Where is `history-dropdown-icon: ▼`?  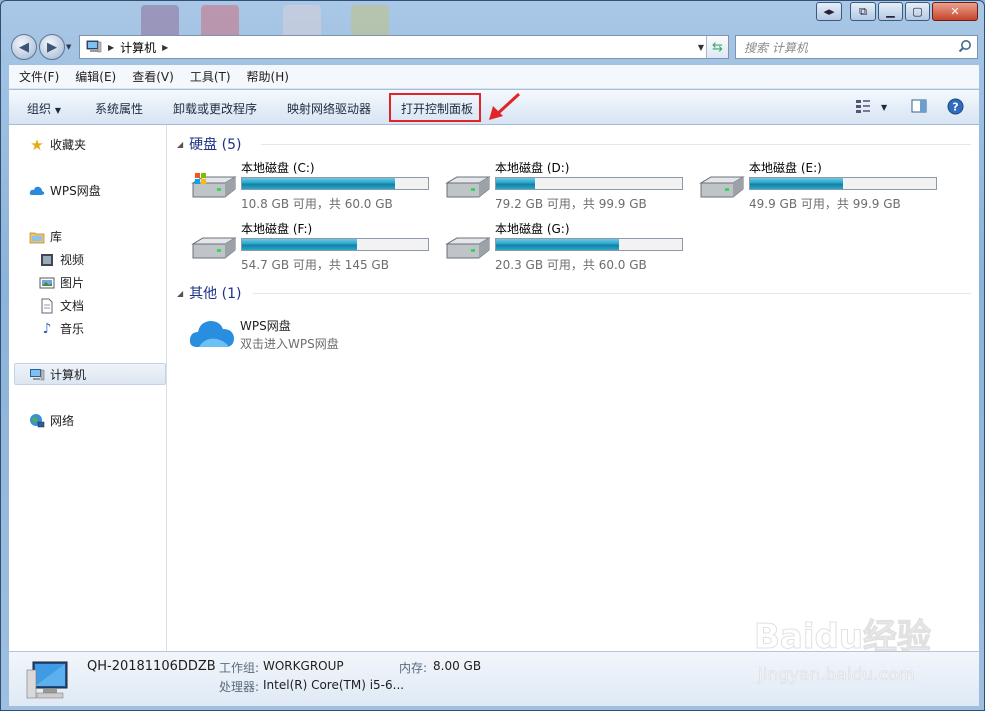 history-dropdown-icon: ▼ is located at coordinates (68, 47).